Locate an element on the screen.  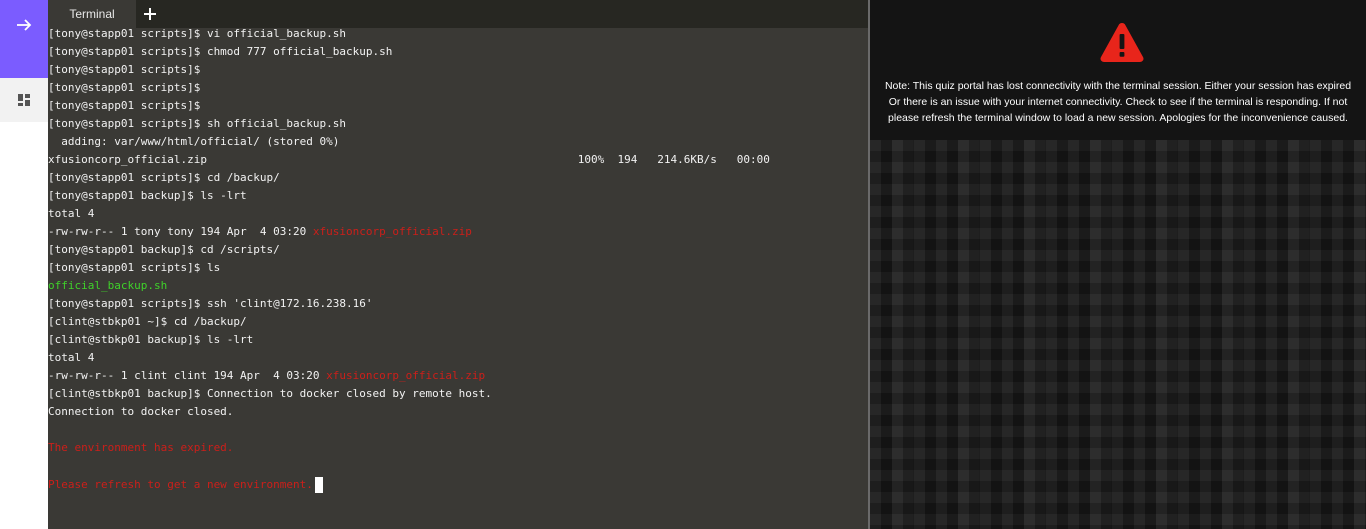
refresh-message: Please refresh to get a new environment. is located at coordinates (180, 484).